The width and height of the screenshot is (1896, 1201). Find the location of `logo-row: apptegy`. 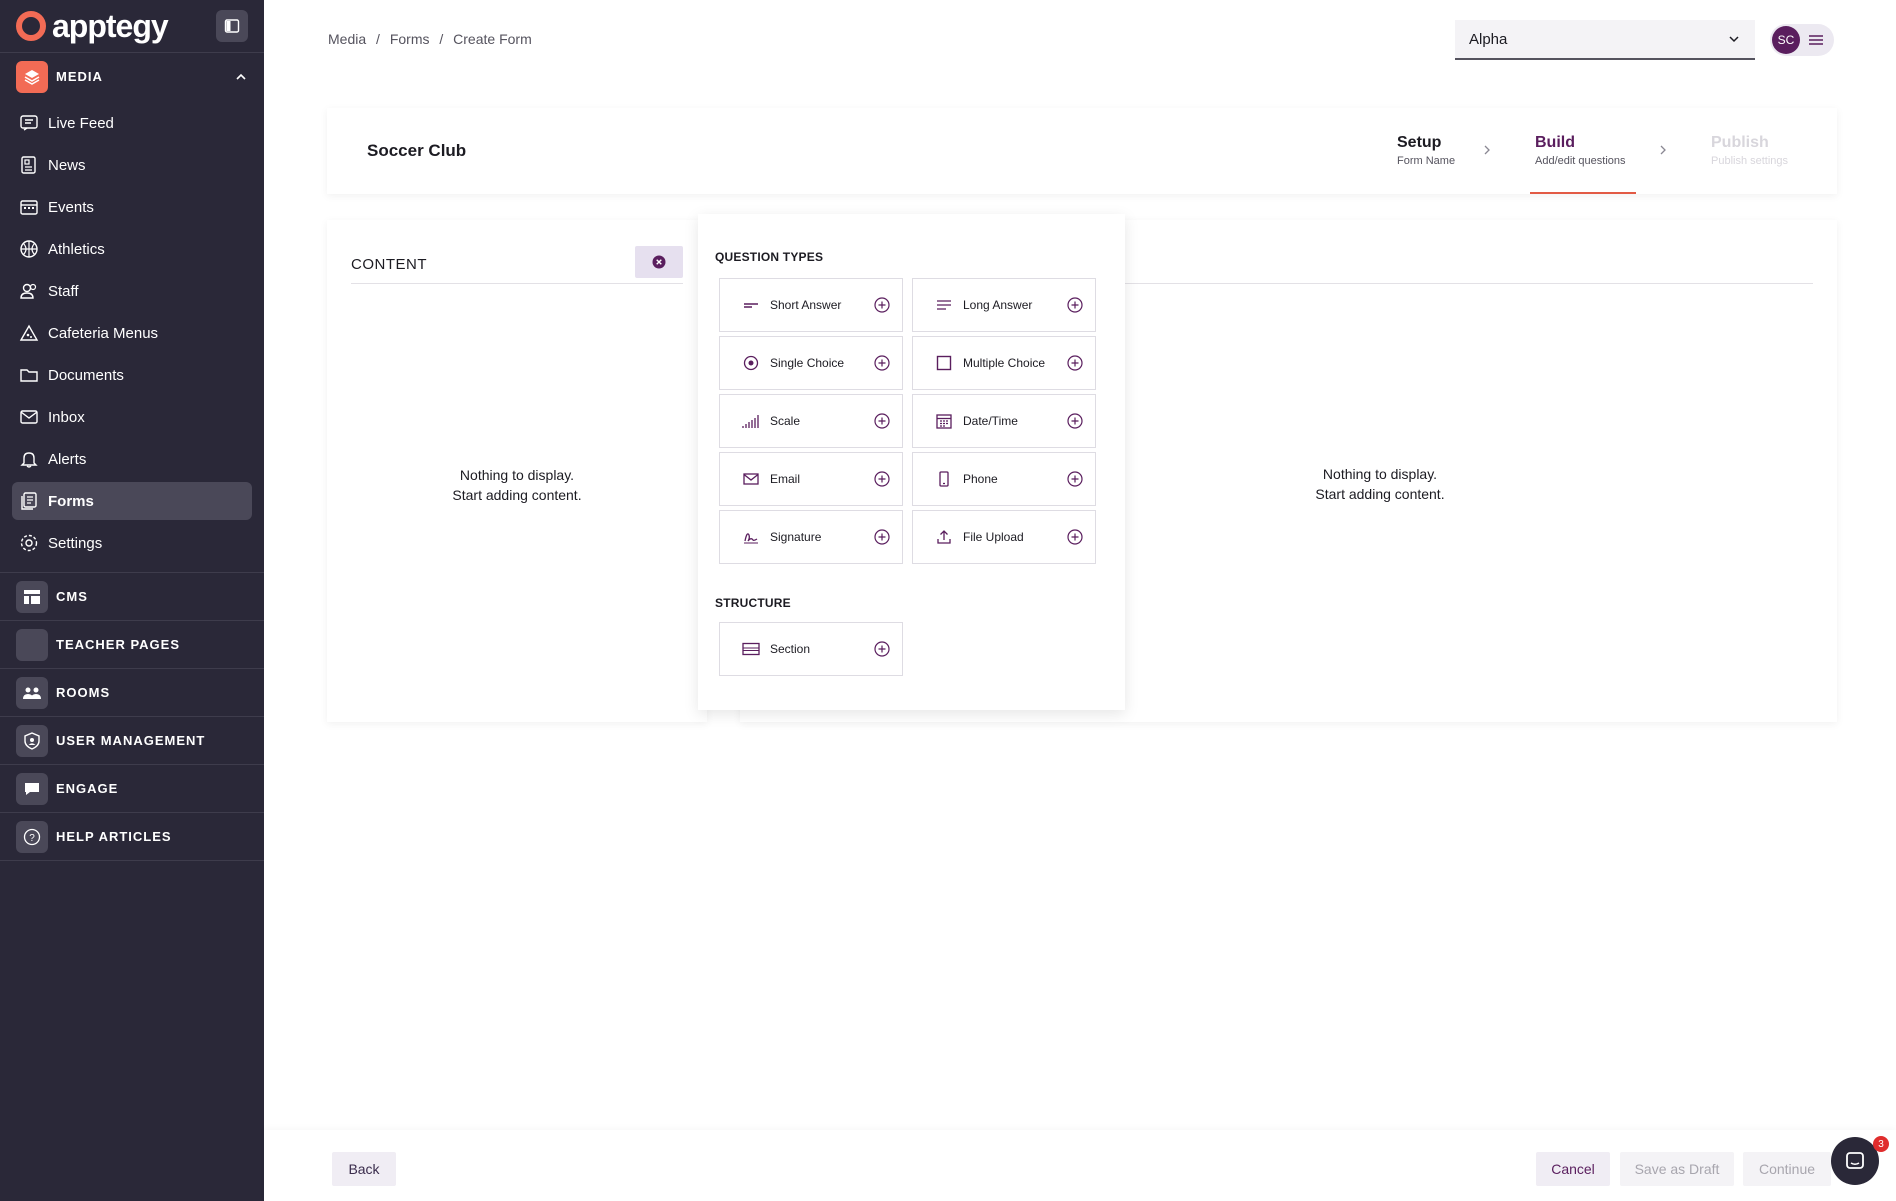

logo-row: apptegy is located at coordinates (132, 26).